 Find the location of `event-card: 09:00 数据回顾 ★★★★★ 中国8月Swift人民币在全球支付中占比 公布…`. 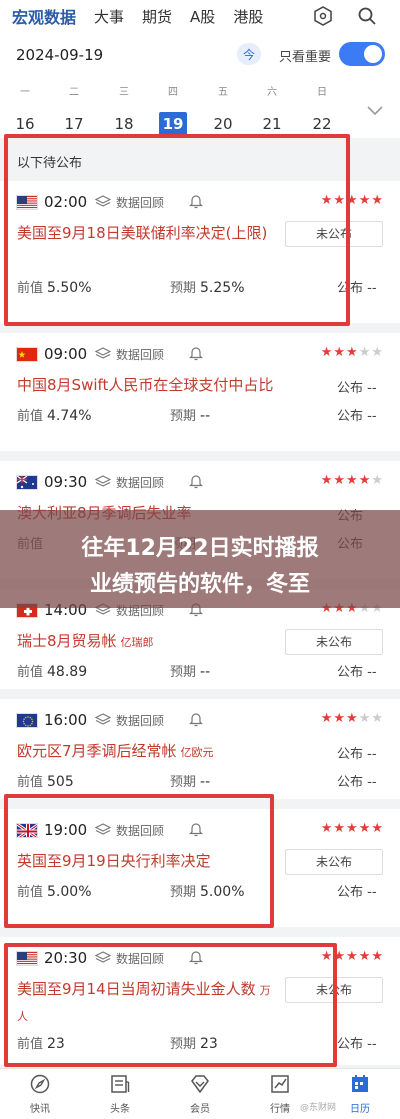

event-card: 09:00 数据回顾 ★★★★★ 中国8月Swift人民币在全球支付中占比 公布… is located at coordinates (200, 392).